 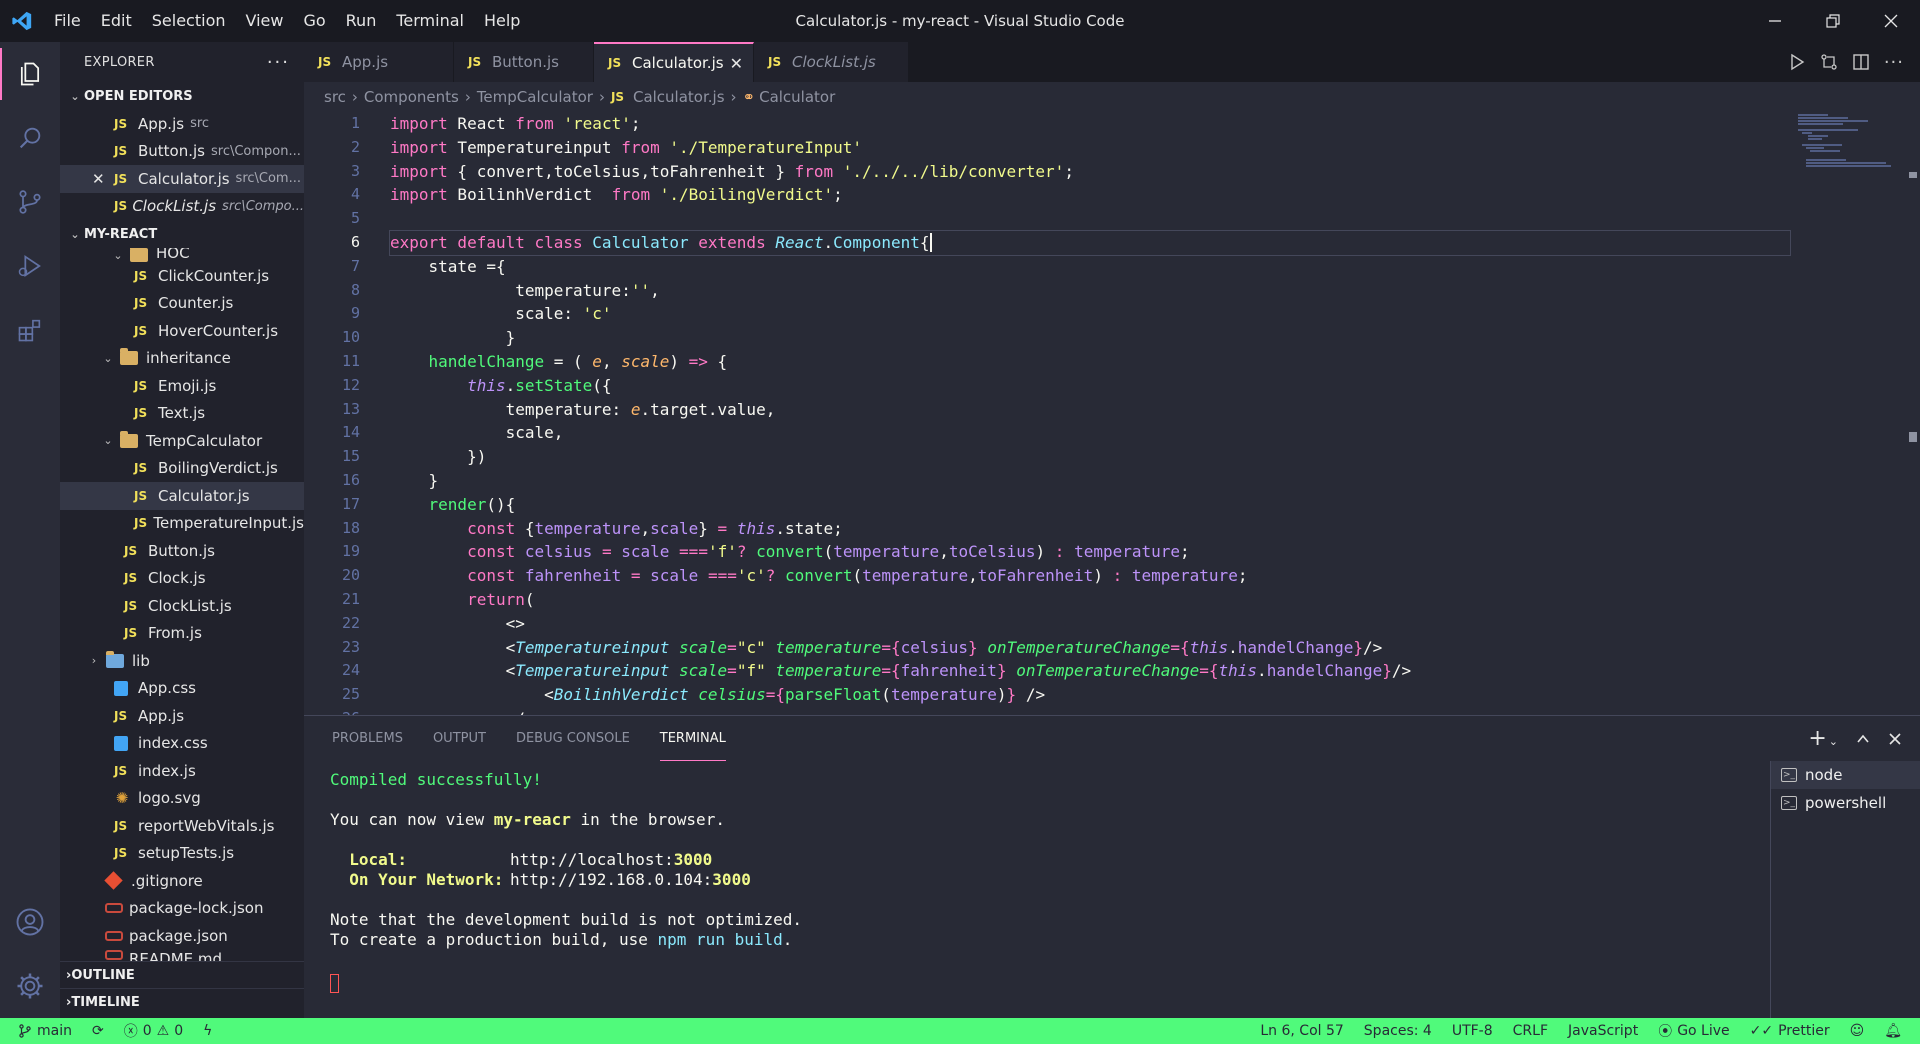 What do you see at coordinates (1823, 738) in the screenshot?
I see `new-terminal-button: + ⌄` at bounding box center [1823, 738].